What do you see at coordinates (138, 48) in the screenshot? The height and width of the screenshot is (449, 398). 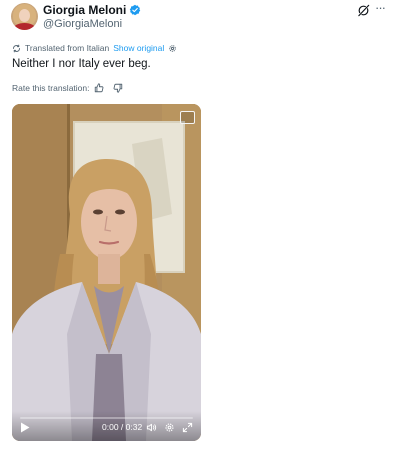 I see `show-original-link: Show original` at bounding box center [138, 48].